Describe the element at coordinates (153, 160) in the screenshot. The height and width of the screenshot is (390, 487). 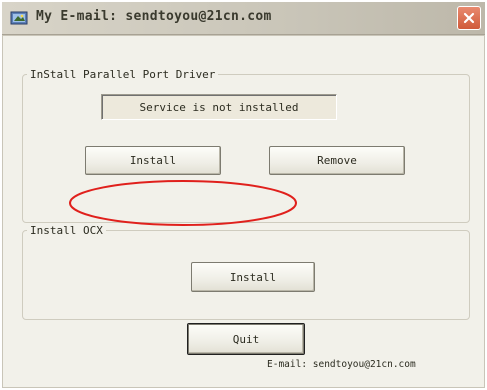
I see `install-driver-button: Install` at that location.